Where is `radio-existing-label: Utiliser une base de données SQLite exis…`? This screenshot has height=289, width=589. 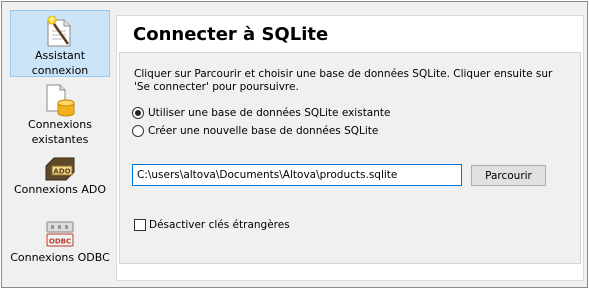 radio-existing-label: Utiliser une base de données SQLite exis… is located at coordinates (269, 113).